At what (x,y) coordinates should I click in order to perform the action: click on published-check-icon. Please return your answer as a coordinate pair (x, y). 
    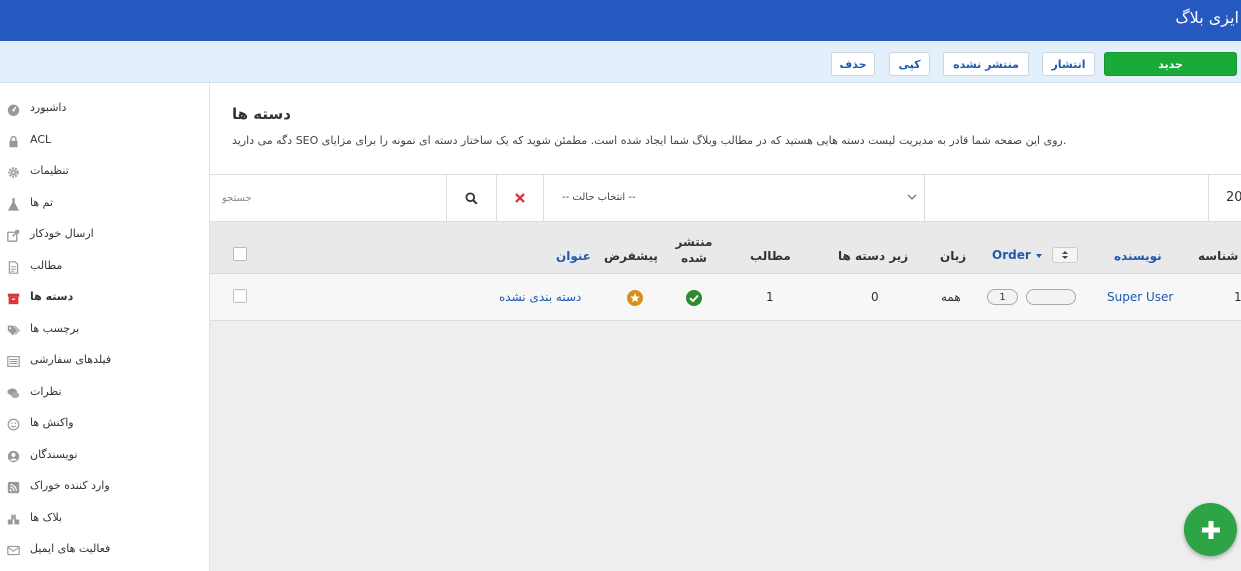
    Looking at the image, I should click on (694, 298).